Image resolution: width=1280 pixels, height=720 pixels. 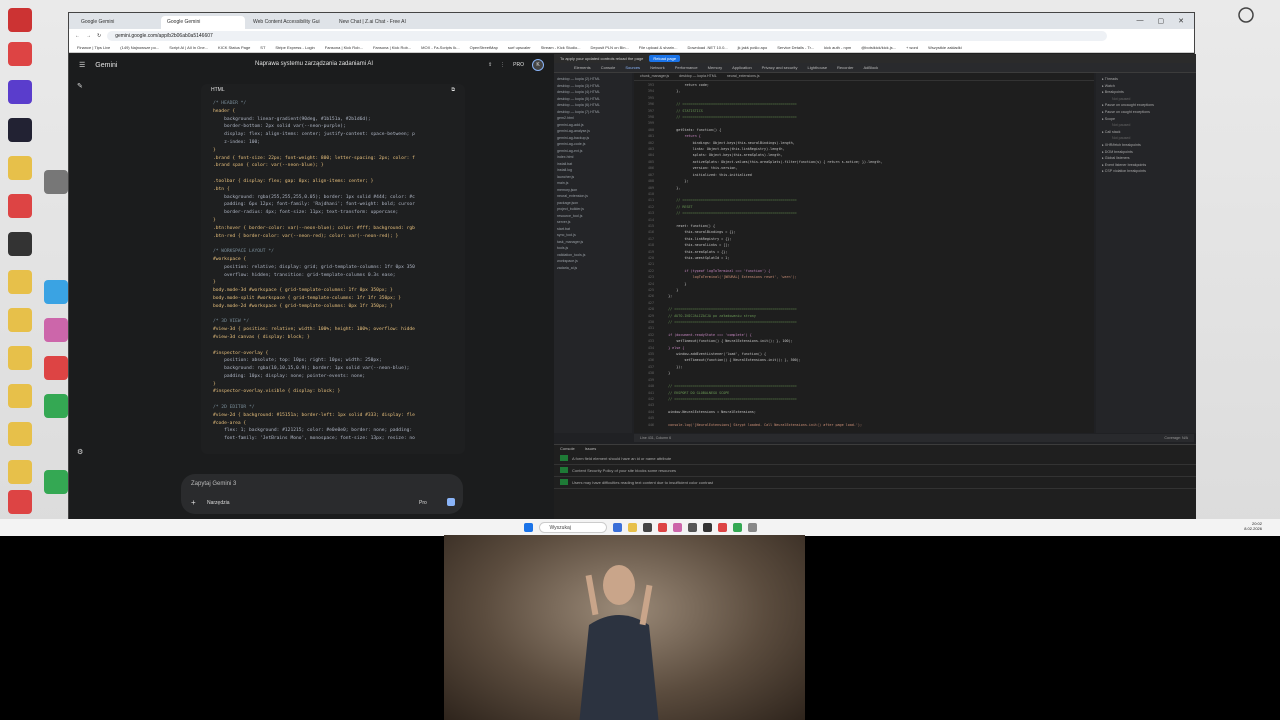 What do you see at coordinates (538, 65) in the screenshot?
I see `avatar: K` at bounding box center [538, 65].